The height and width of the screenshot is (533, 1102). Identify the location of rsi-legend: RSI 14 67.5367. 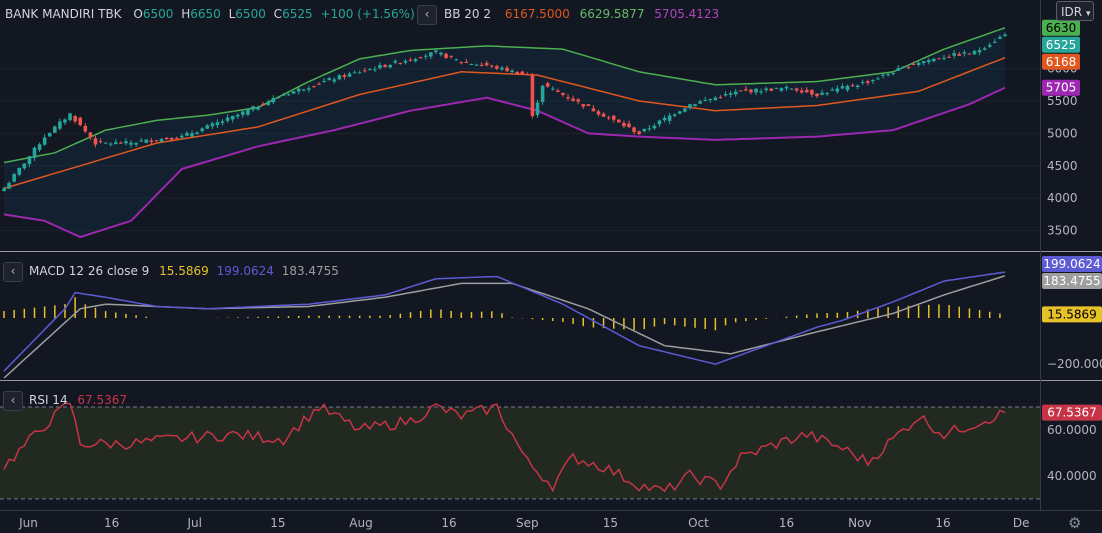
(78, 400).